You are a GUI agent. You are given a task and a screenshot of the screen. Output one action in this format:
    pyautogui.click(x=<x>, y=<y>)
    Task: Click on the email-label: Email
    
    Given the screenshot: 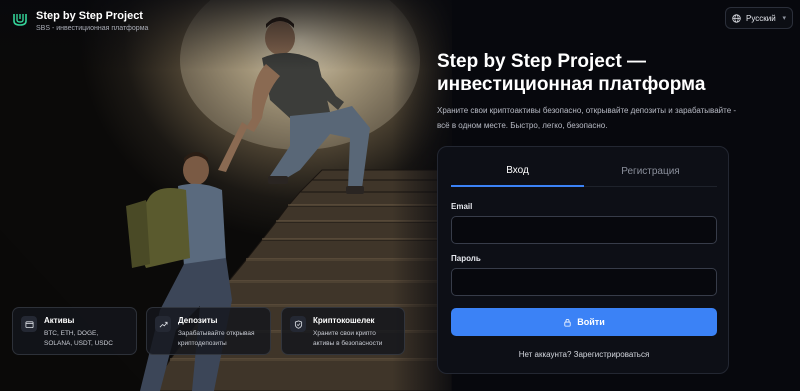 What is the action you would take?
    pyautogui.click(x=462, y=206)
    